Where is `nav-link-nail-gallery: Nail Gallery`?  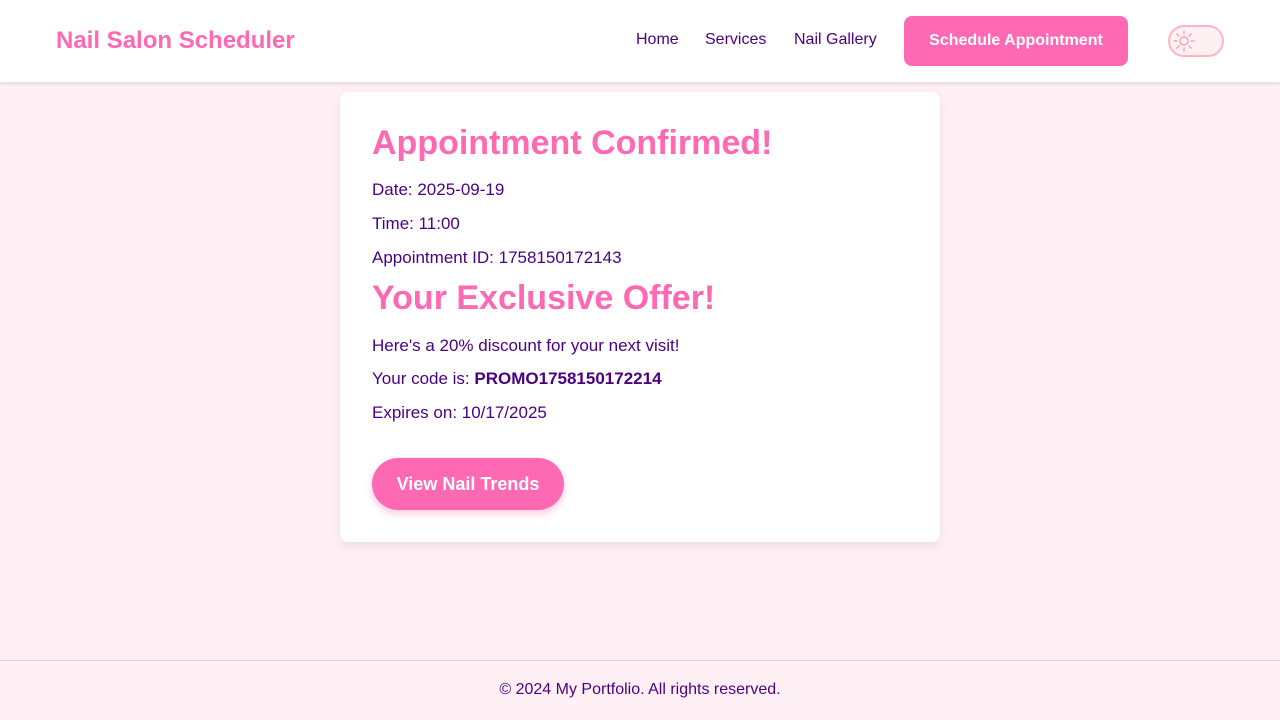 nav-link-nail-gallery: Nail Gallery is located at coordinates (835, 40).